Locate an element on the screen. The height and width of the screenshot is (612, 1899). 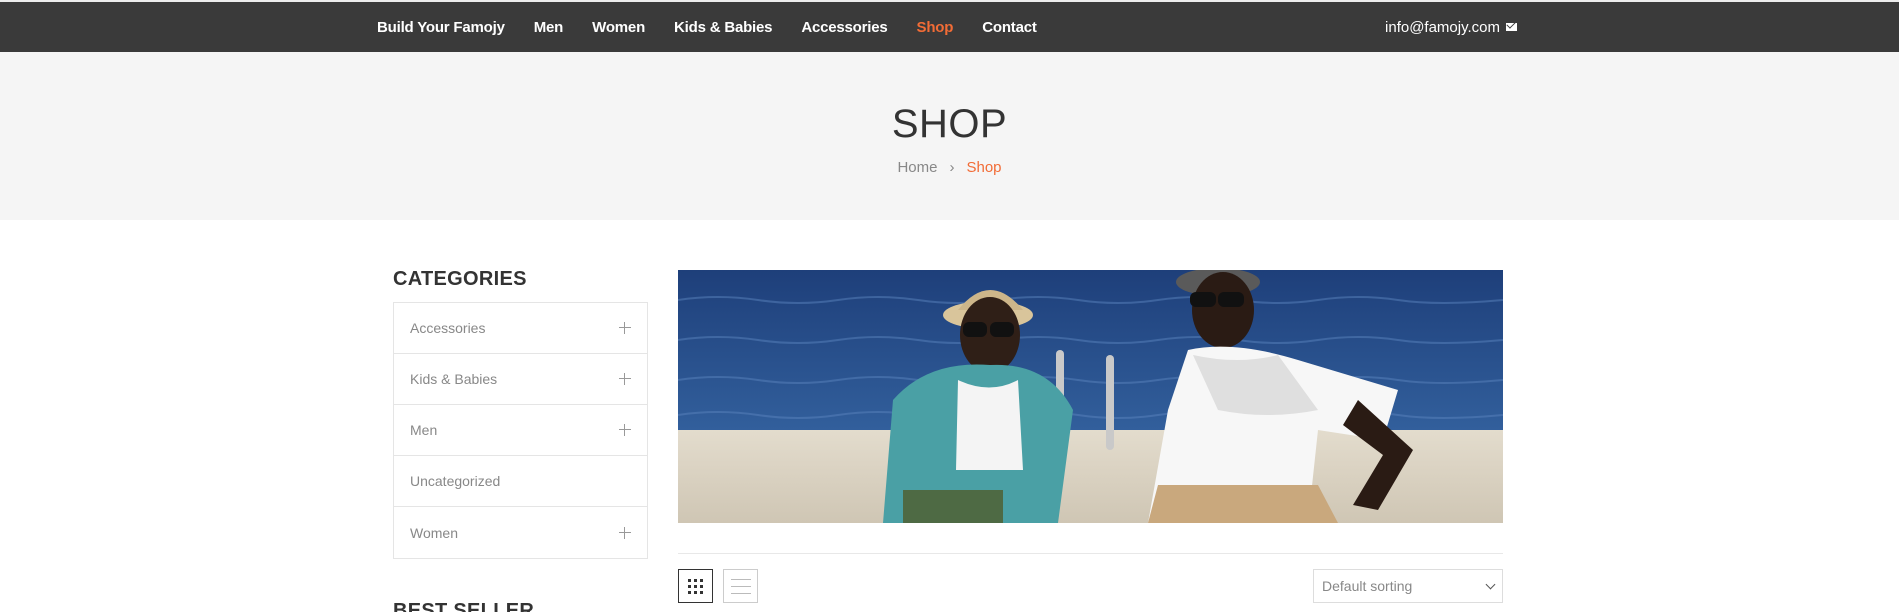
grid-view-icon is located at coordinates (695, 586).